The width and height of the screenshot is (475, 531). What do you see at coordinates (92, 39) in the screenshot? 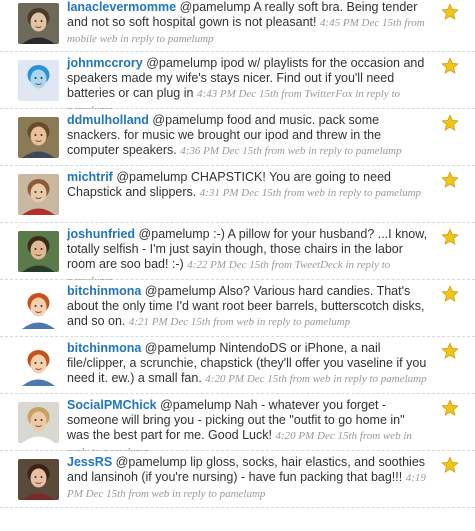
I see `source-link: mobile web` at bounding box center [92, 39].